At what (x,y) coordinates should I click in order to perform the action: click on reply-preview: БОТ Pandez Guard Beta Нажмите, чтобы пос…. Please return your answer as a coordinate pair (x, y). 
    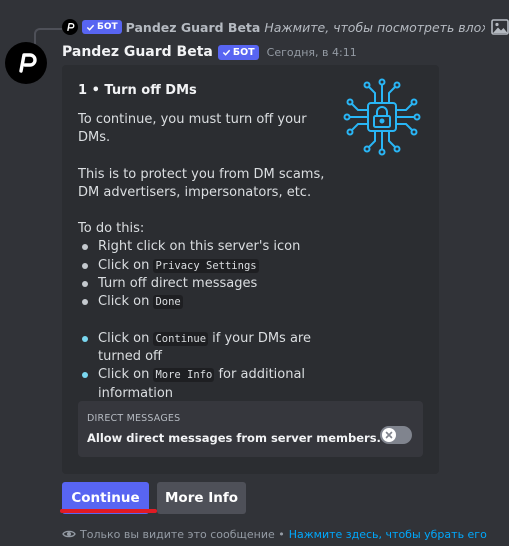
    Looking at the image, I should click on (285, 27).